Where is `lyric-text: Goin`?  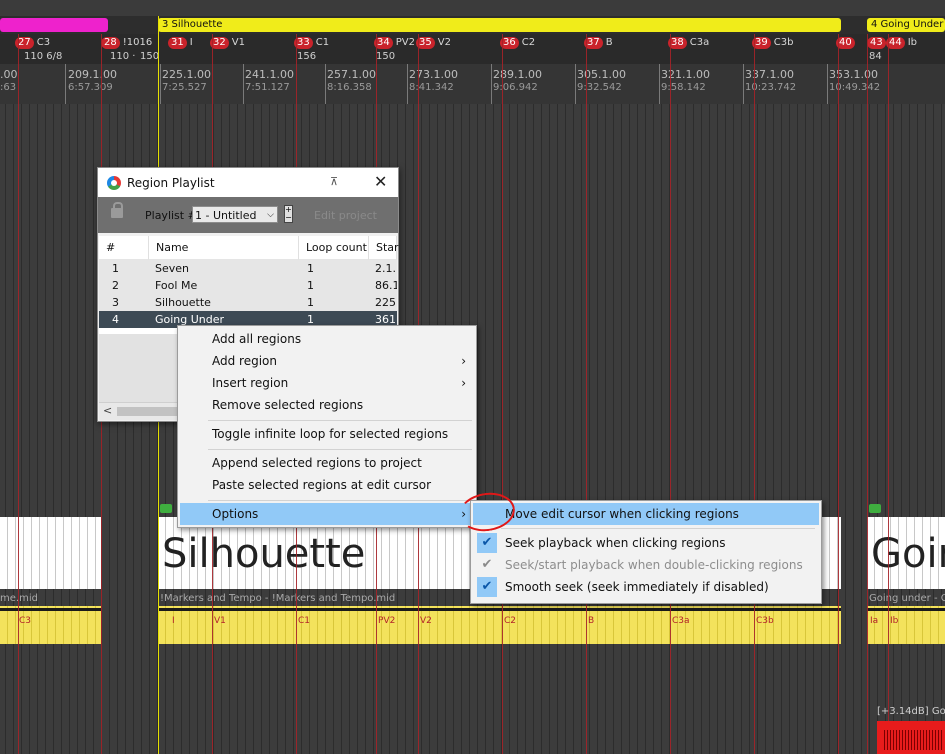 lyric-text: Goin is located at coordinates (908, 554).